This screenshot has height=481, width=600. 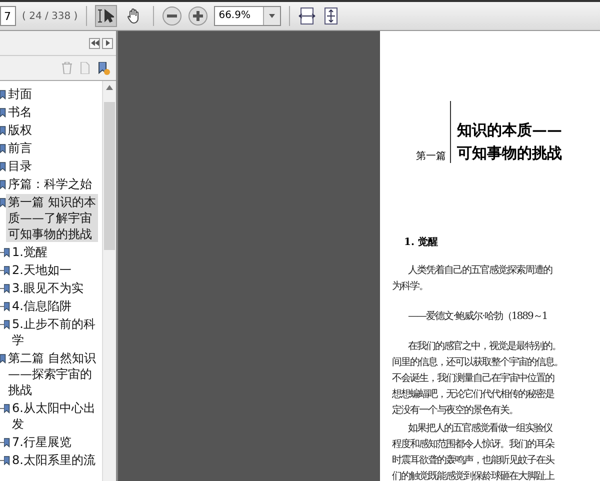 I want to click on bookmark-item: 4.信息陷阱, so click(x=54, y=306).